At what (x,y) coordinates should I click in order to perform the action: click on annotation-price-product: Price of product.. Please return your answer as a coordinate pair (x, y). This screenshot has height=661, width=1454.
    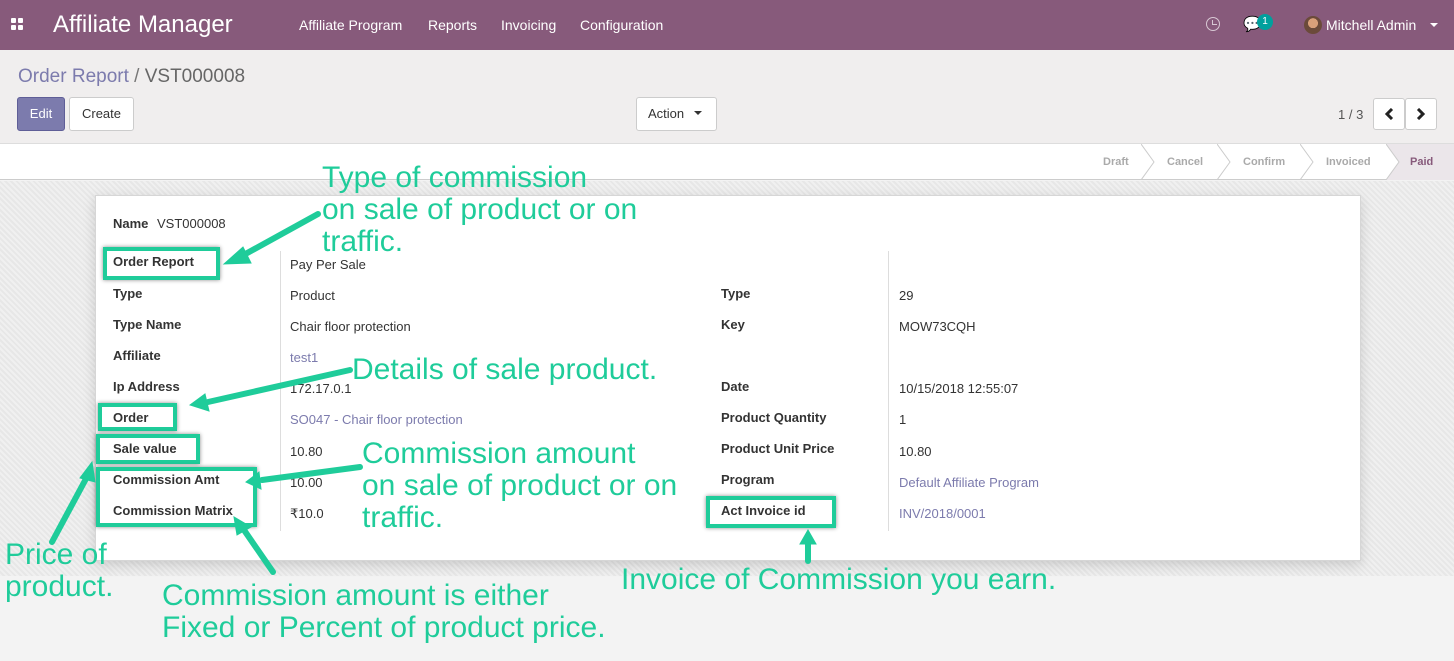
    Looking at the image, I should click on (59, 570).